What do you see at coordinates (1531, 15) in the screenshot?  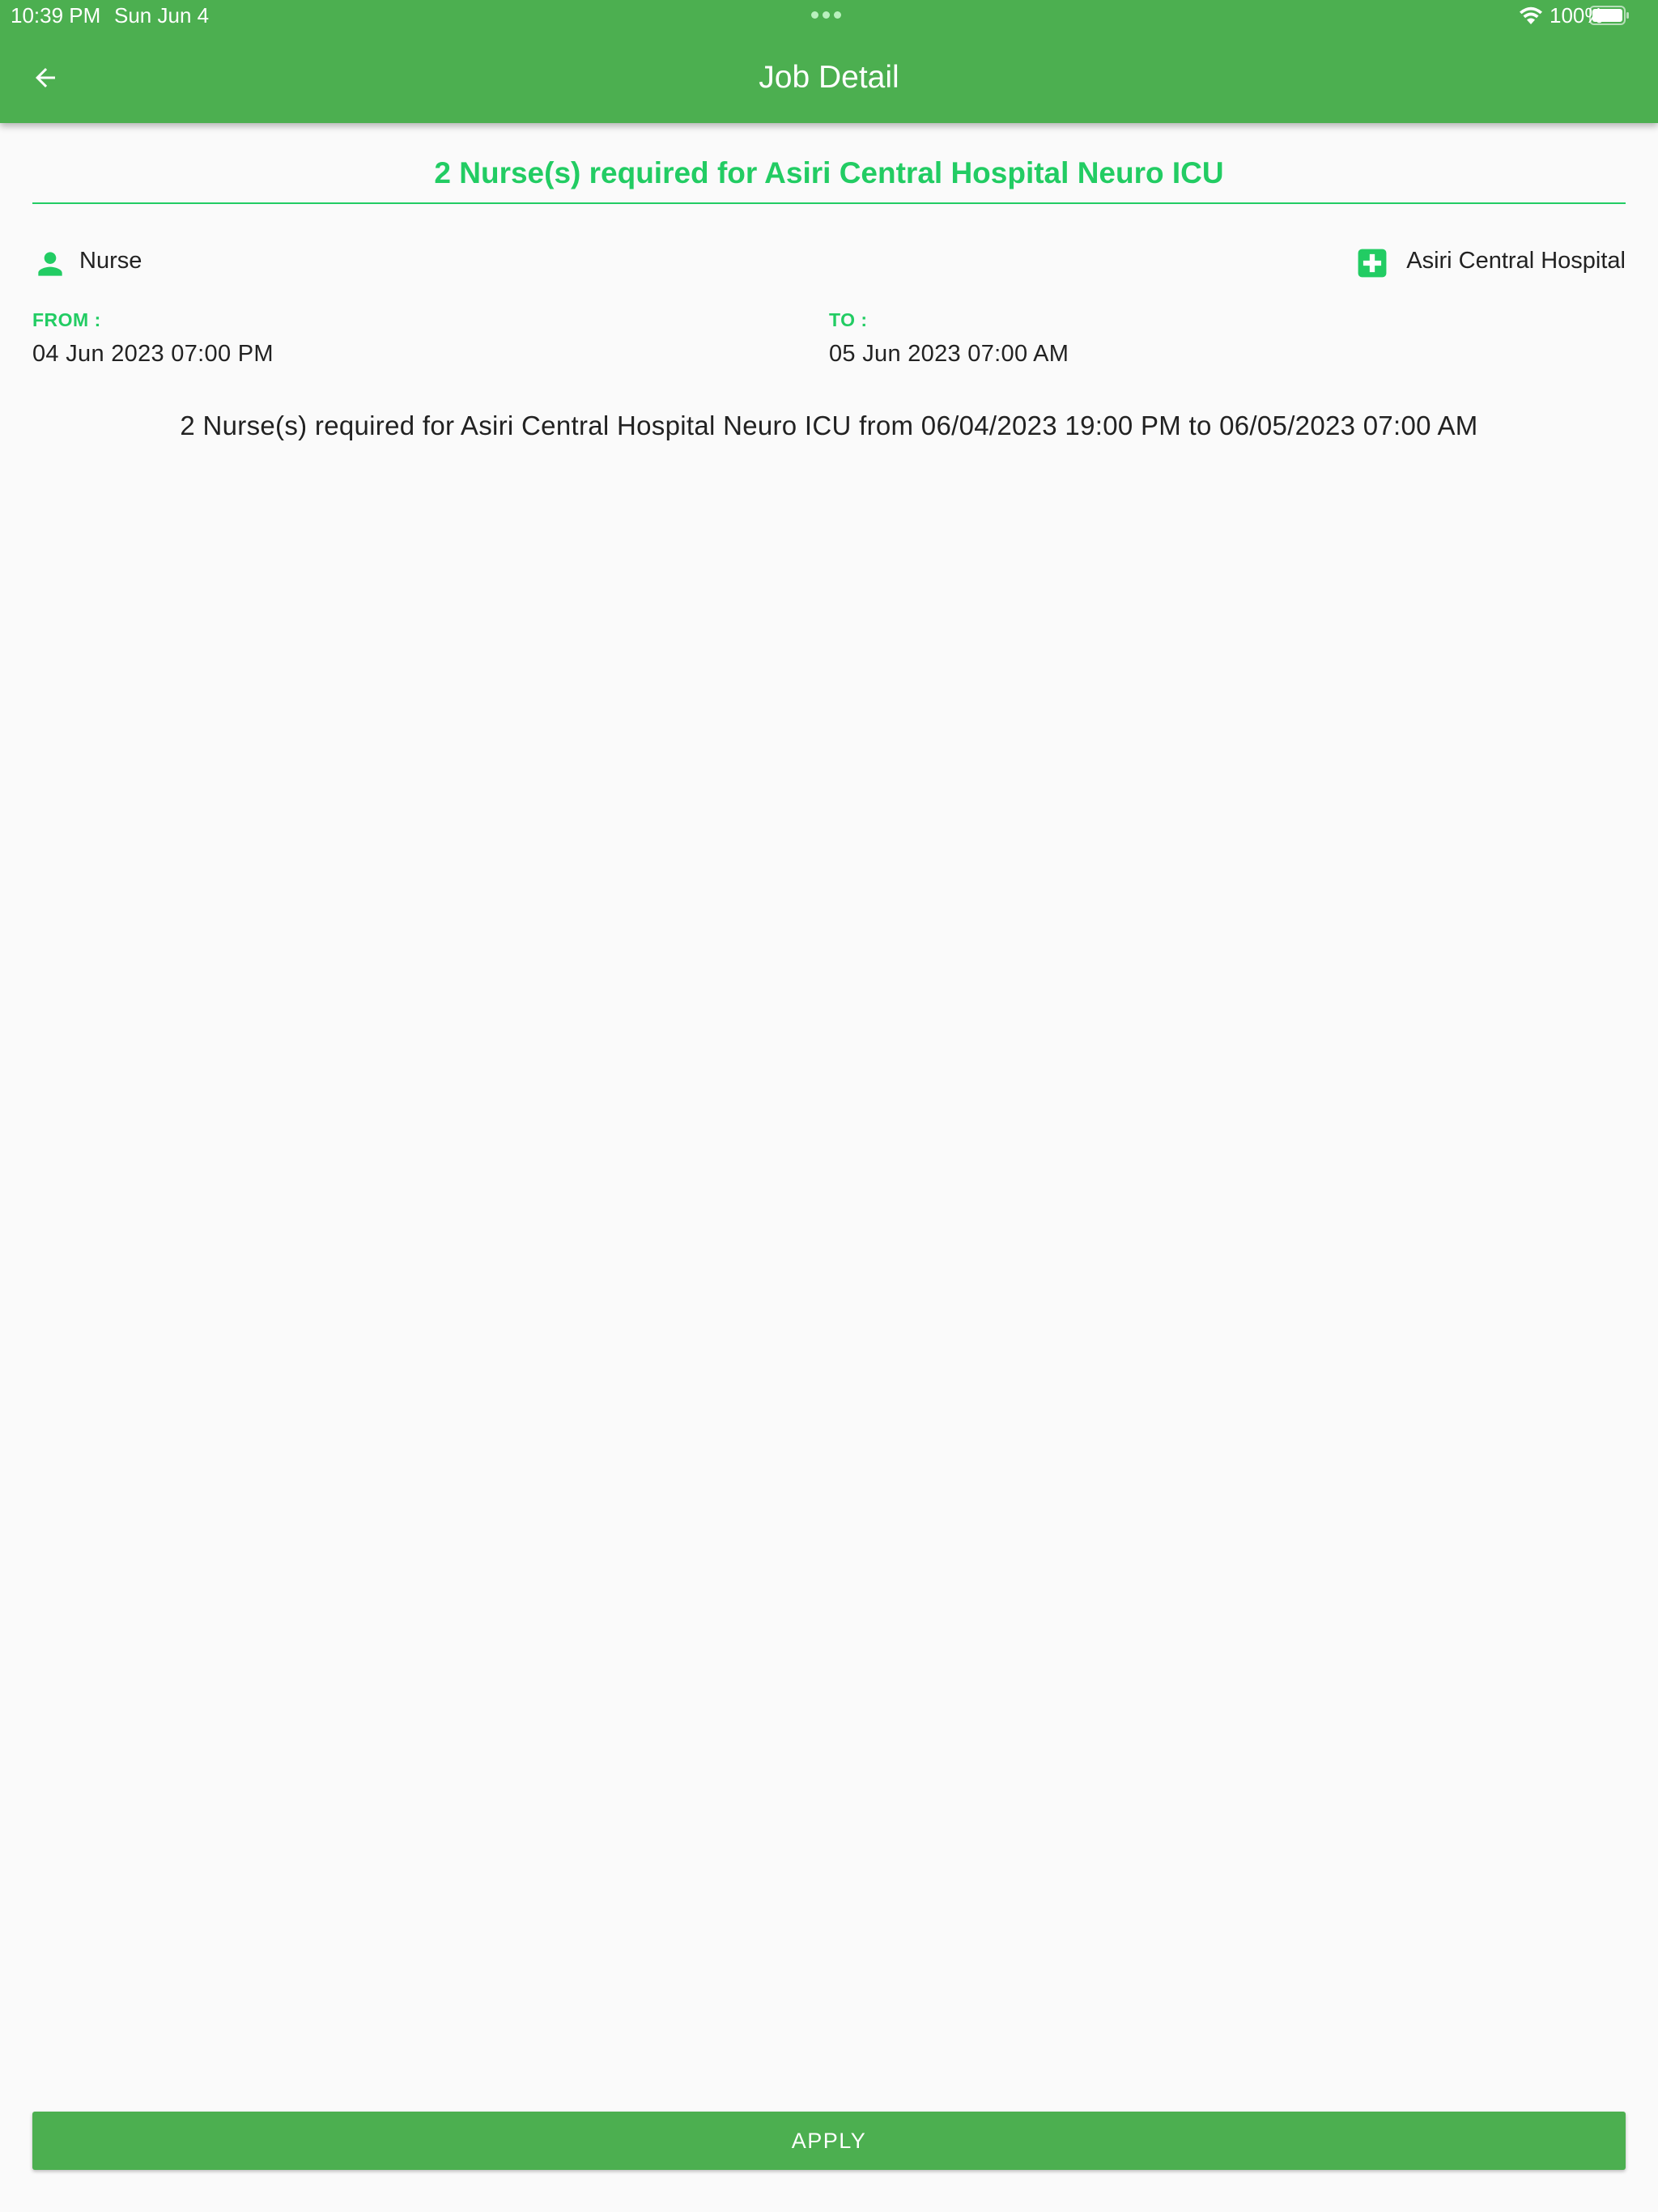 I see `wifi-icon` at bounding box center [1531, 15].